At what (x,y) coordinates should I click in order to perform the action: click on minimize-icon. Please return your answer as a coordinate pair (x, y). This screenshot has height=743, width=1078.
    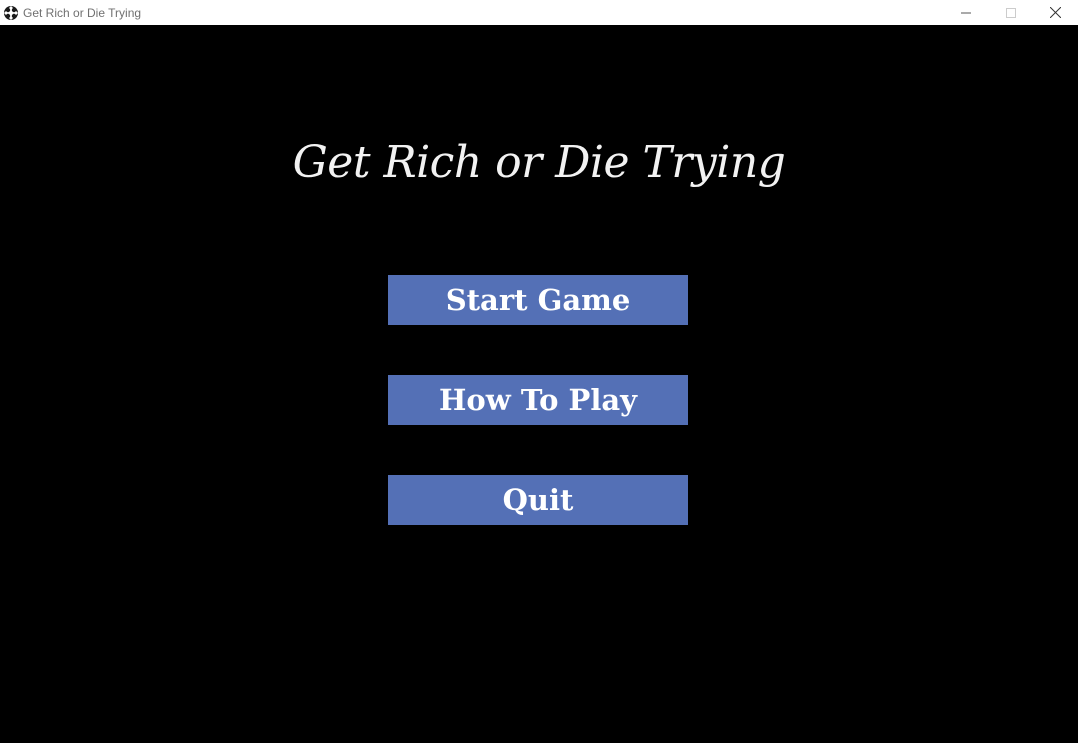
    Looking at the image, I should click on (965, 12).